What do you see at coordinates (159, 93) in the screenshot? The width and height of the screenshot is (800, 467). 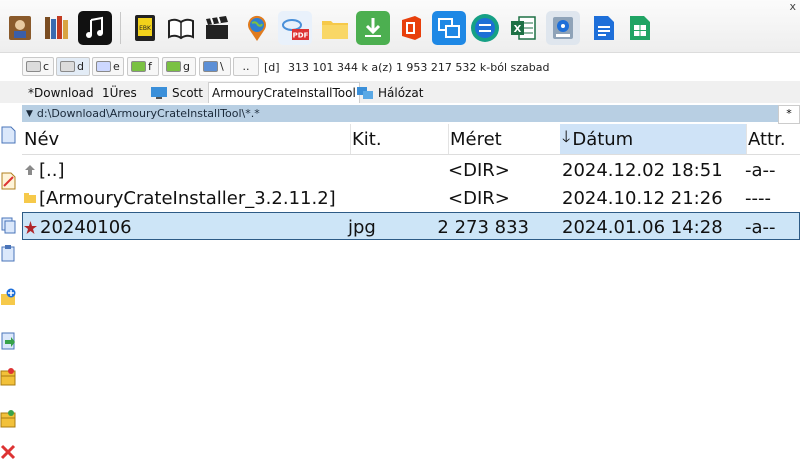 I see `monitor-icon` at bounding box center [159, 93].